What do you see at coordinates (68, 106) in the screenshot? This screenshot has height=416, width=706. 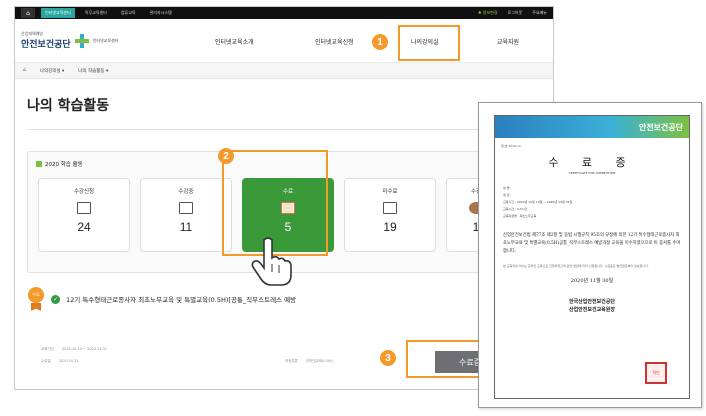 I see `page-title: 나의 학습활동` at bounding box center [68, 106].